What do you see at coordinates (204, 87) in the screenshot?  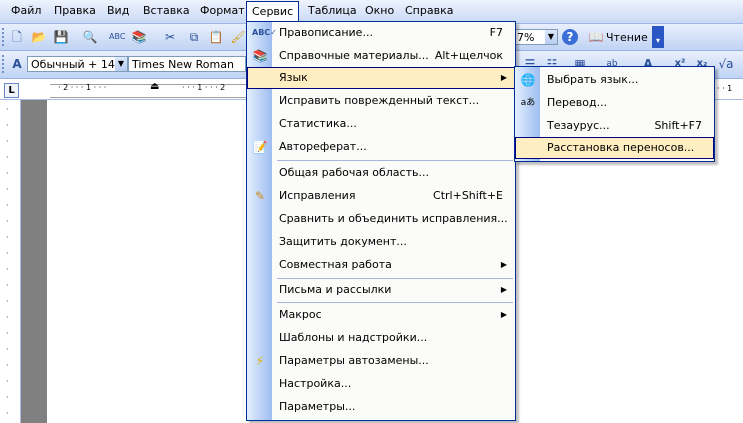 I see `ruler-mark: · · · 1 · · · 2` at bounding box center [204, 87].